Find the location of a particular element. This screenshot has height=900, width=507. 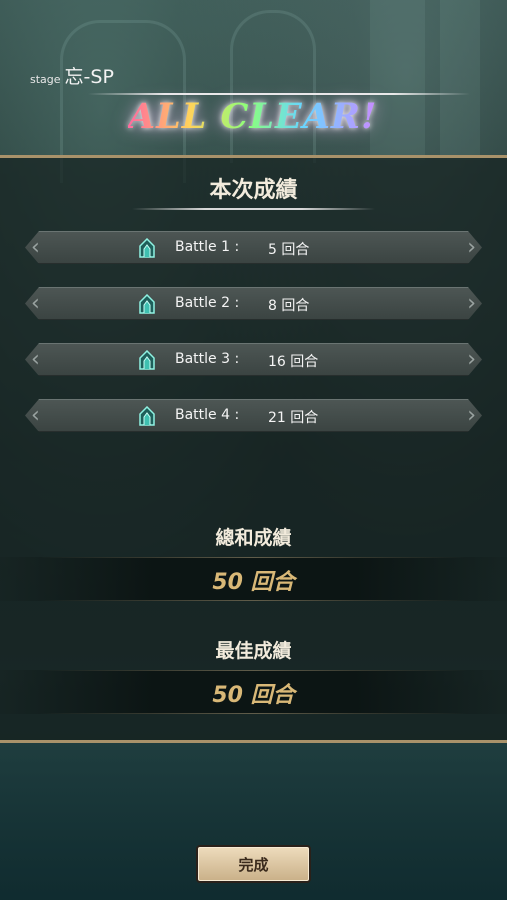

stage-label: stage 忘-SP is located at coordinates (72, 75).